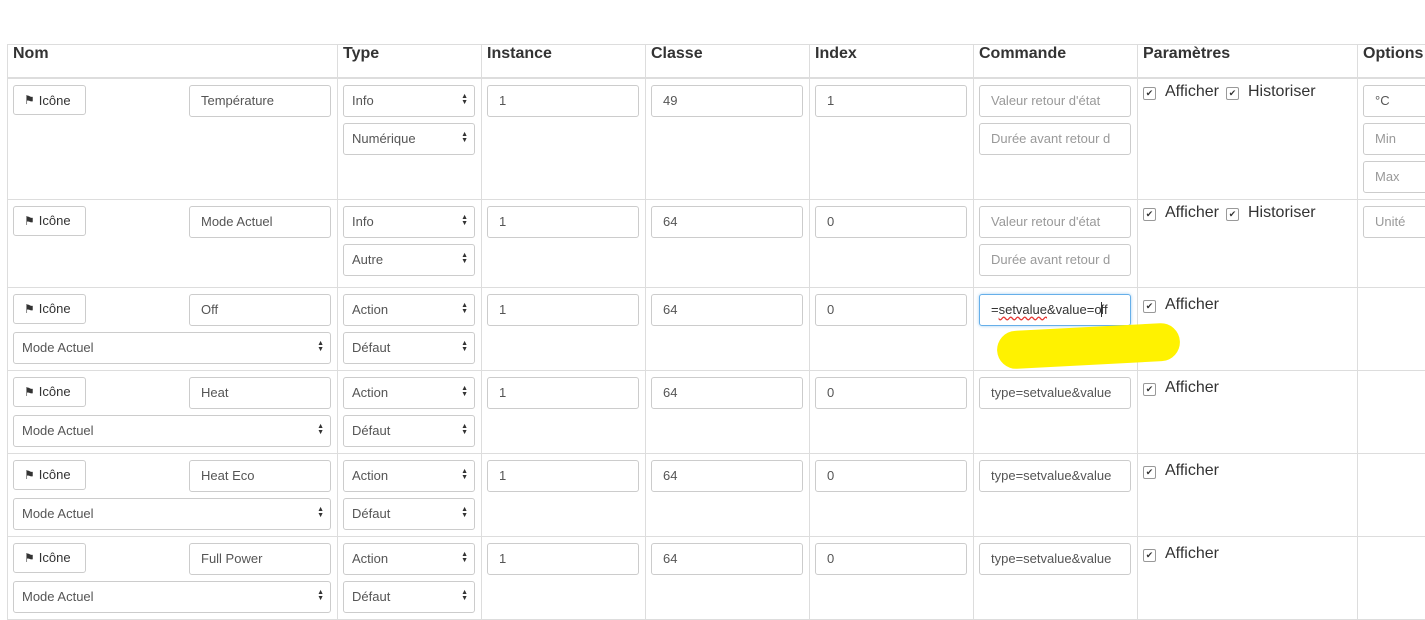 This screenshot has height=620, width=1425. What do you see at coordinates (410, 243) in the screenshot?
I see `type-cell: Info▲▼ Autre▲▼` at bounding box center [410, 243].